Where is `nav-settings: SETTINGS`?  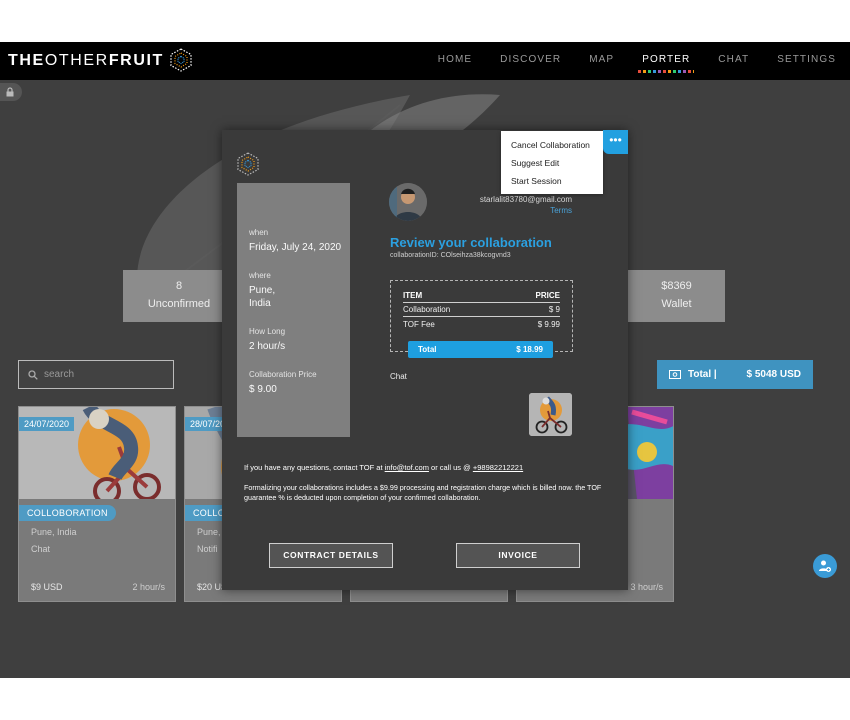
nav-settings: SETTINGS is located at coordinates (806, 61).